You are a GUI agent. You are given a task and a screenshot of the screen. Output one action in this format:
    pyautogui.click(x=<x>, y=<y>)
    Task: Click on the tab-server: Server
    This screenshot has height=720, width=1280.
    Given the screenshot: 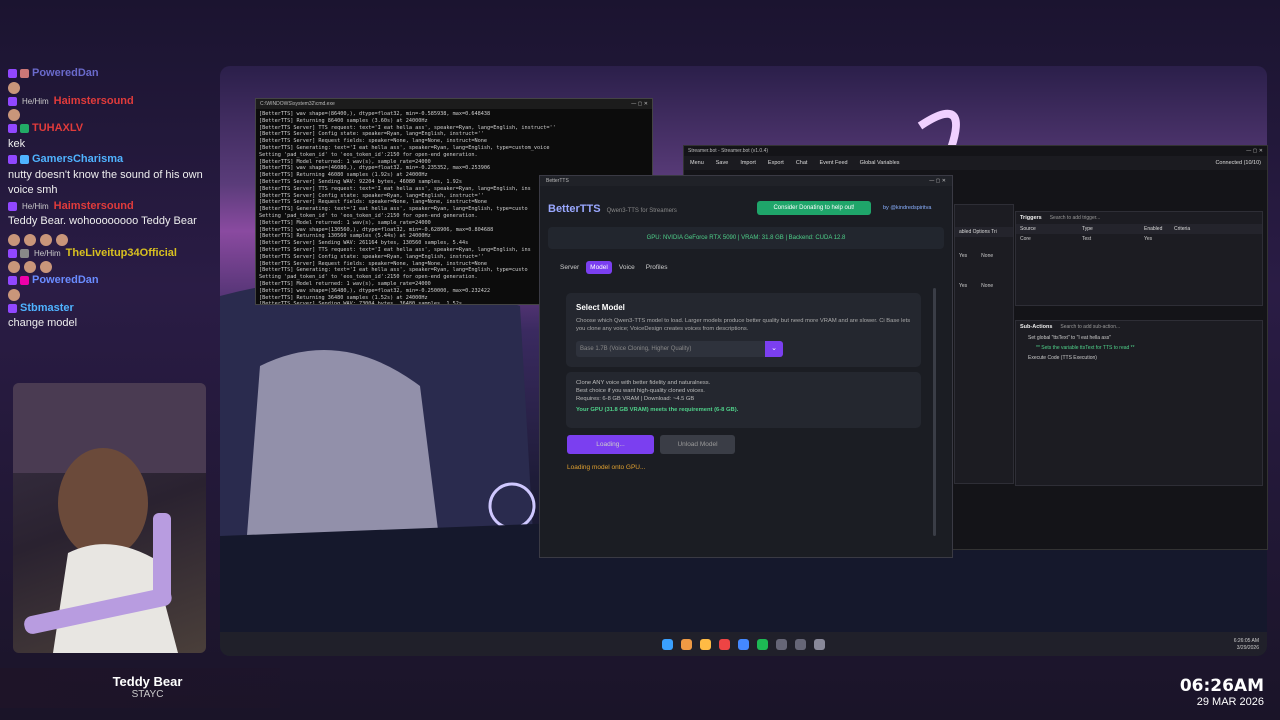 What is the action you would take?
    pyautogui.click(x=569, y=267)
    